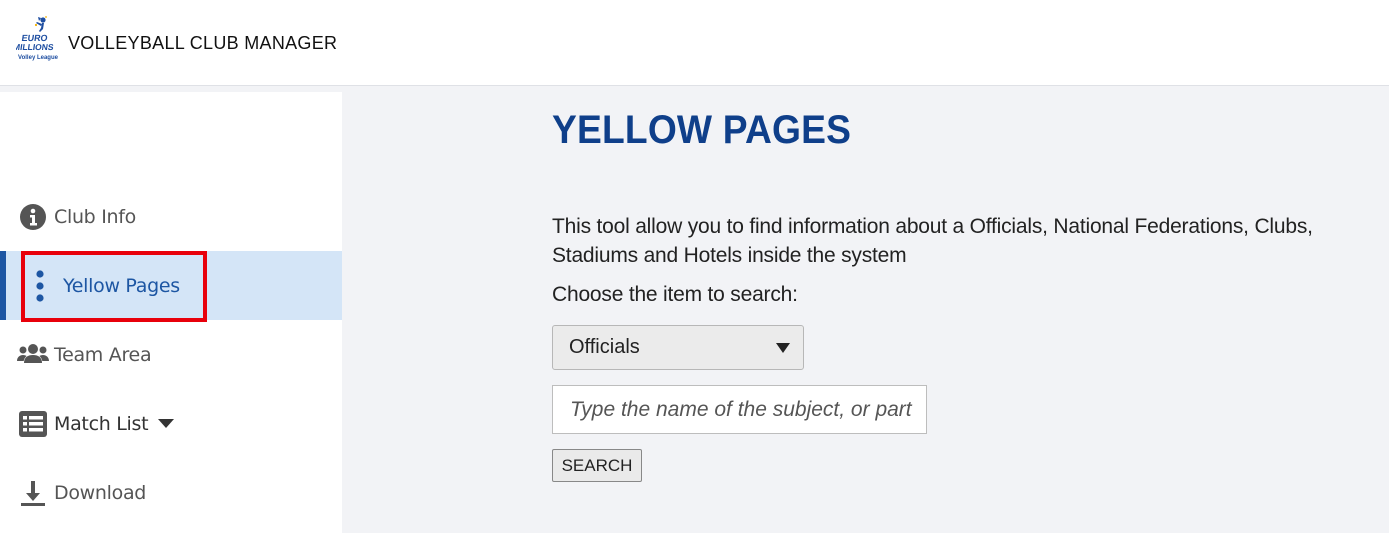 This screenshot has height=533, width=1389. I want to click on sidebar-item-club-info: Club Info, so click(171, 216).